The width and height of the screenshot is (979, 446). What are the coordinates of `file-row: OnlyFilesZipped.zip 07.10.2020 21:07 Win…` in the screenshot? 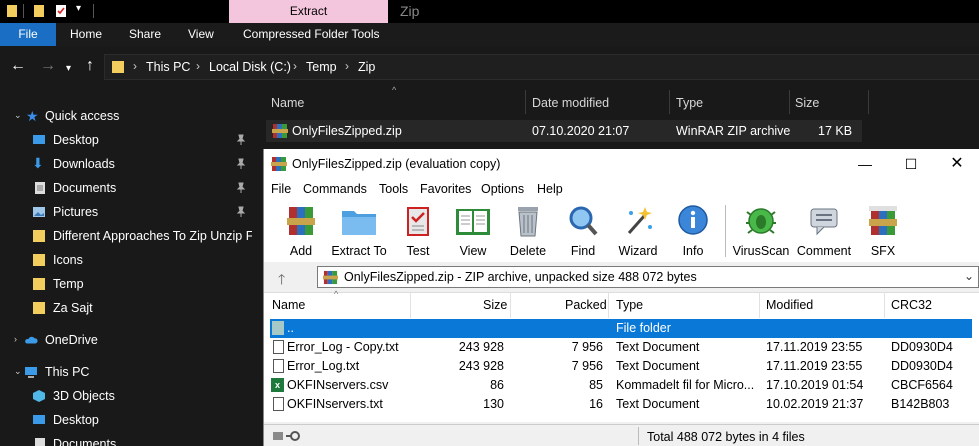 It's located at (564, 131).